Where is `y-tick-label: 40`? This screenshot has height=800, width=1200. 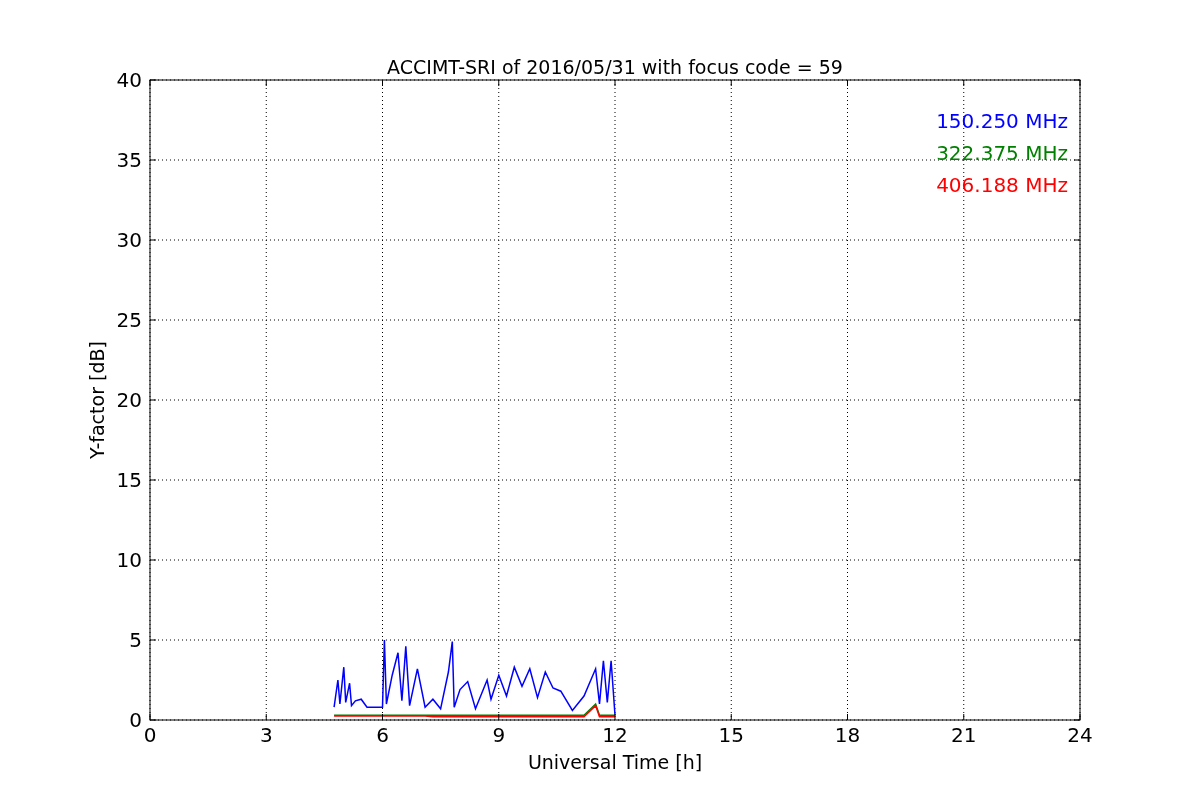
y-tick-label: 40 is located at coordinates (129, 80).